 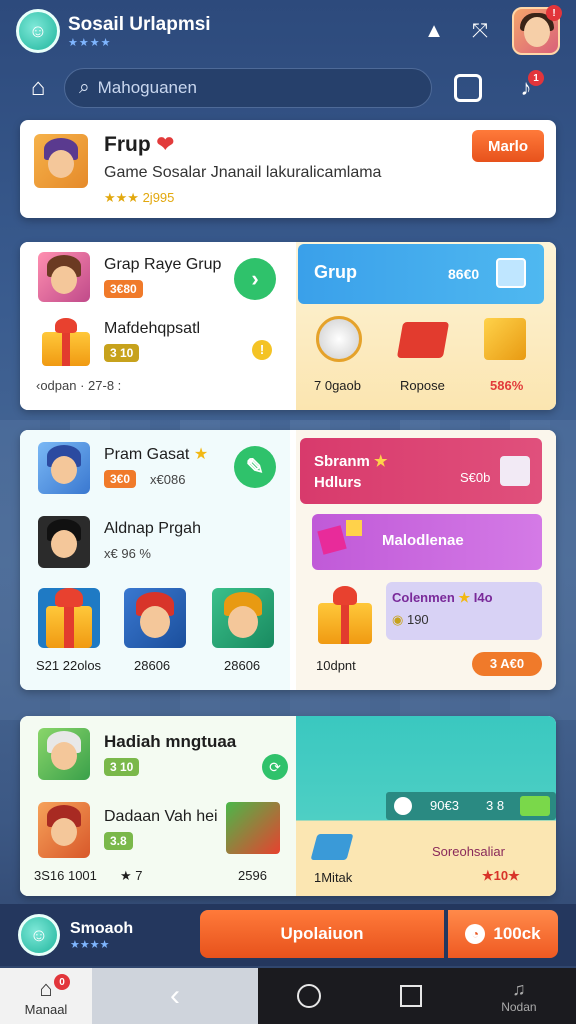 I want to click on promo-banner: Malodlenae, so click(x=427, y=542).